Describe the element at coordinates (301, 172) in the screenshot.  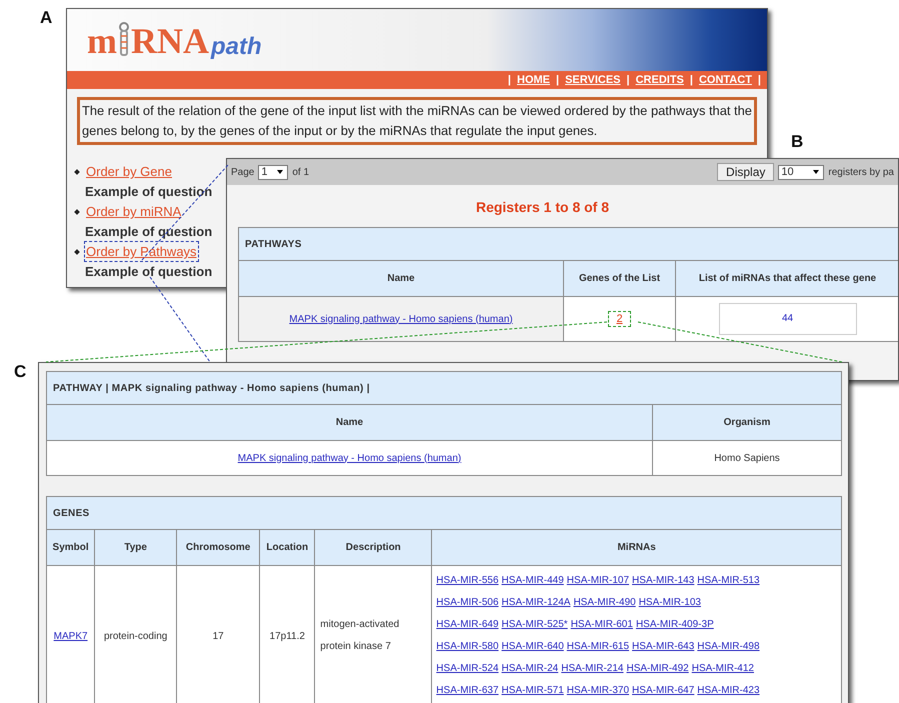
I see `page-count: of 1` at that location.